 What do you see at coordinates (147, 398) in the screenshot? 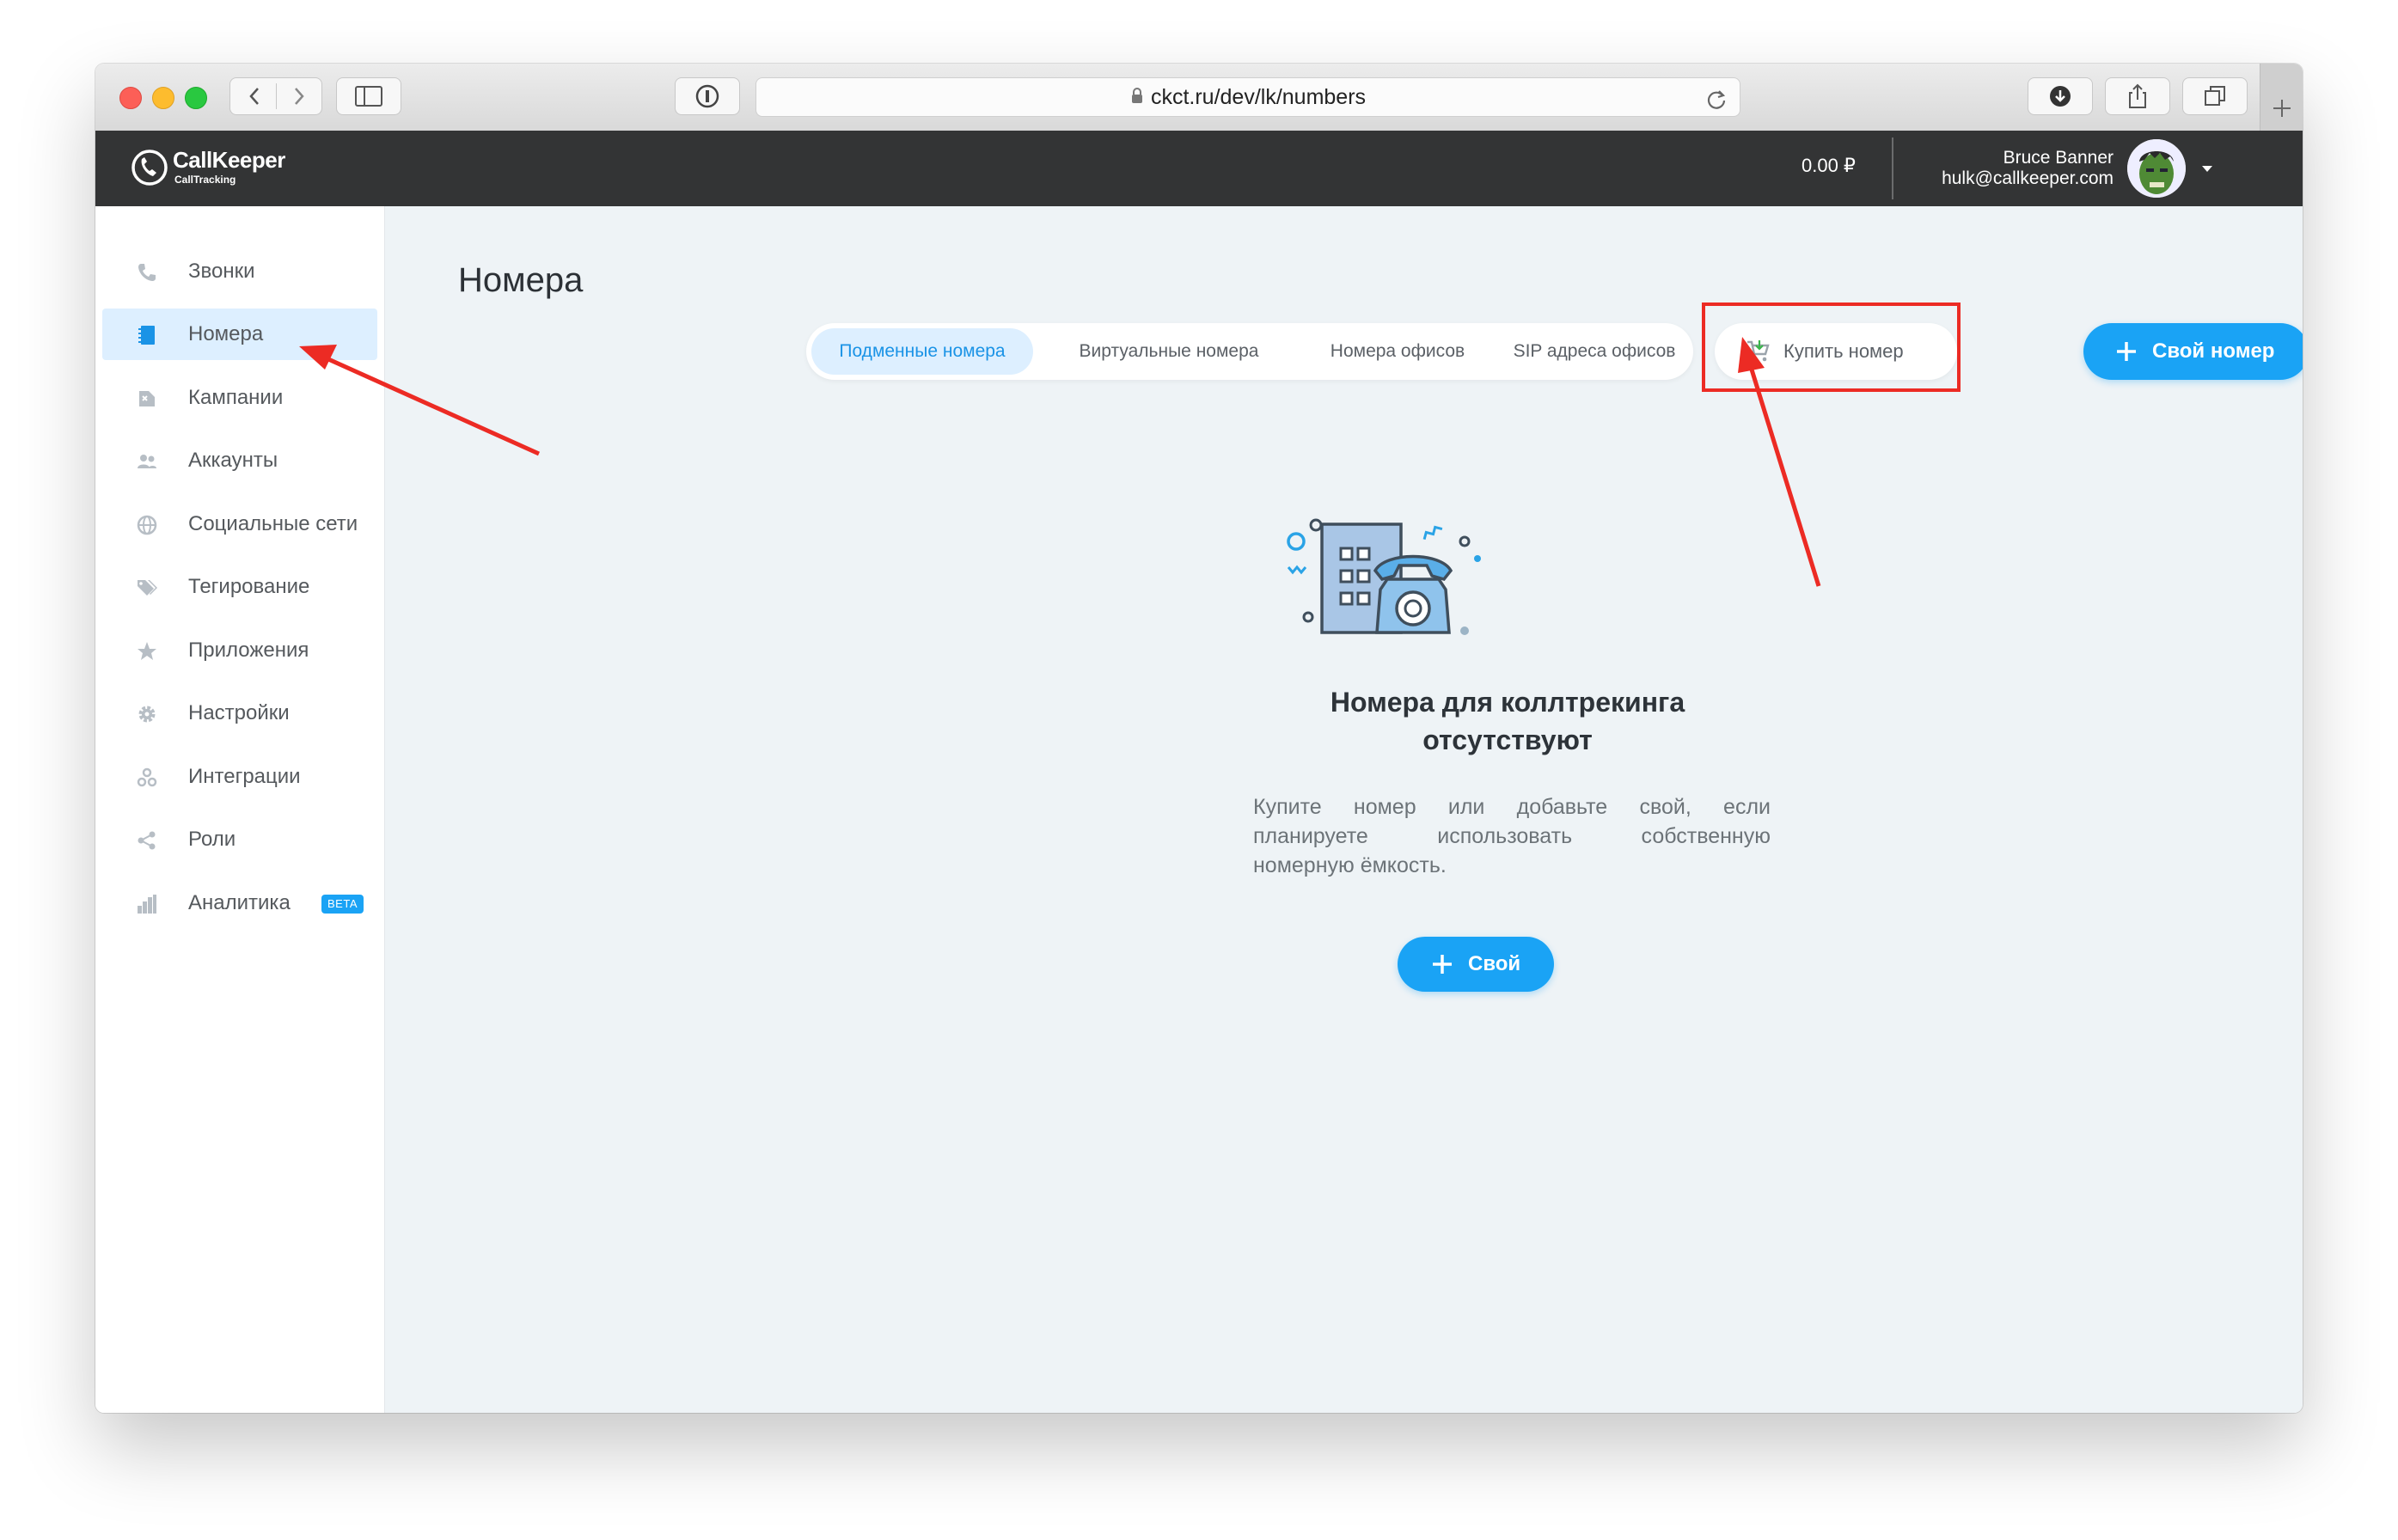
I see `campaign-icon` at bounding box center [147, 398].